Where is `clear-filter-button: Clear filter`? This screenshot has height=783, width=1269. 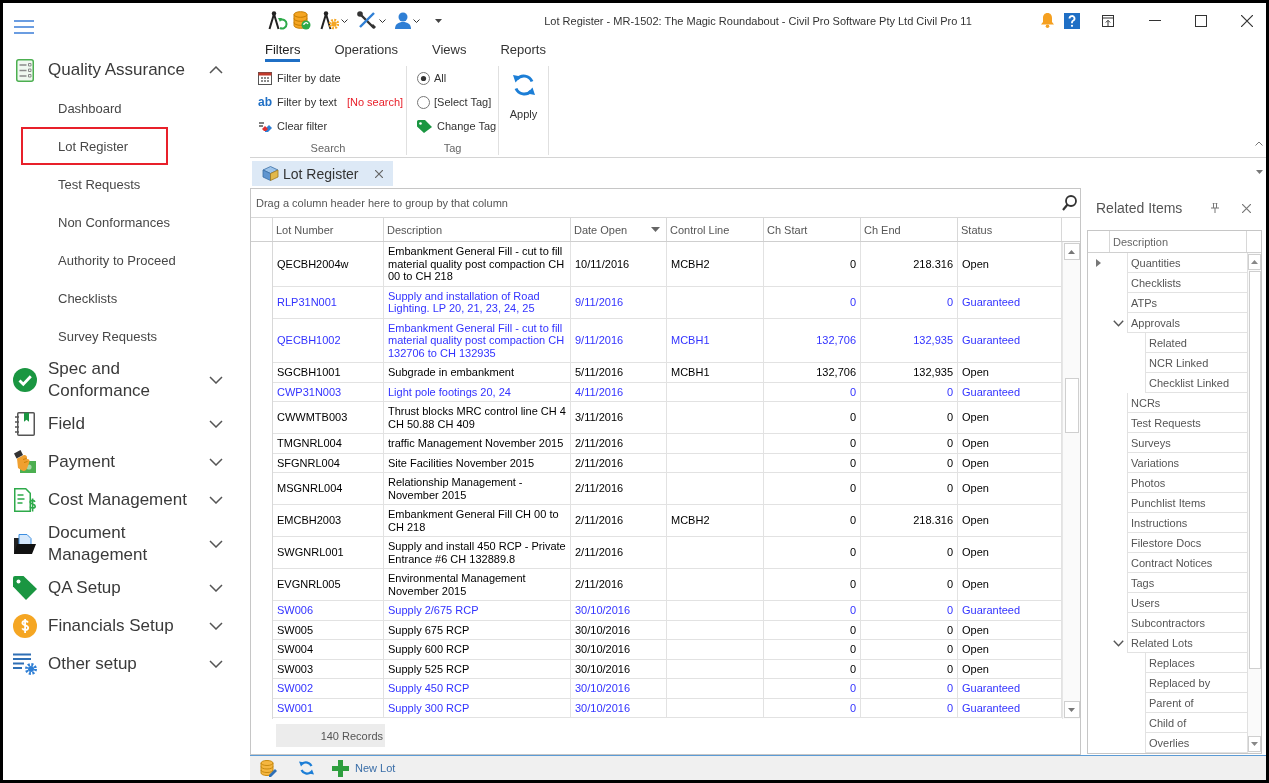
clear-filter-button: Clear filter is located at coordinates (293, 126).